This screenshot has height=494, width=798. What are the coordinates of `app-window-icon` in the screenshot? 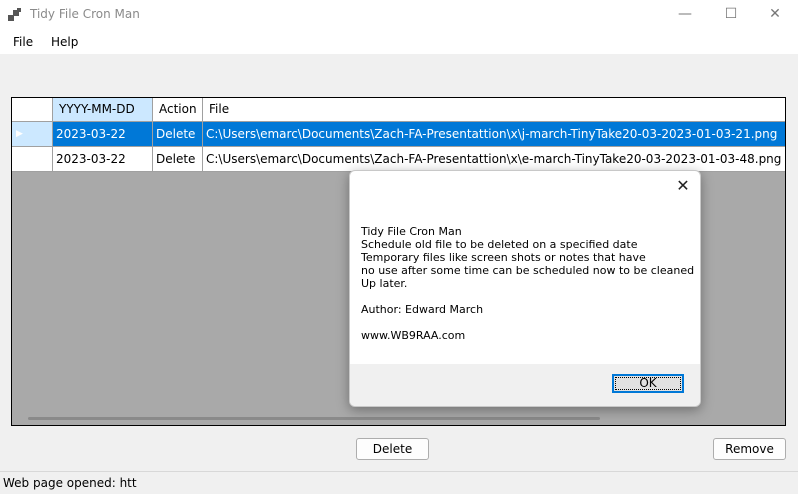 It's located at (14, 14).